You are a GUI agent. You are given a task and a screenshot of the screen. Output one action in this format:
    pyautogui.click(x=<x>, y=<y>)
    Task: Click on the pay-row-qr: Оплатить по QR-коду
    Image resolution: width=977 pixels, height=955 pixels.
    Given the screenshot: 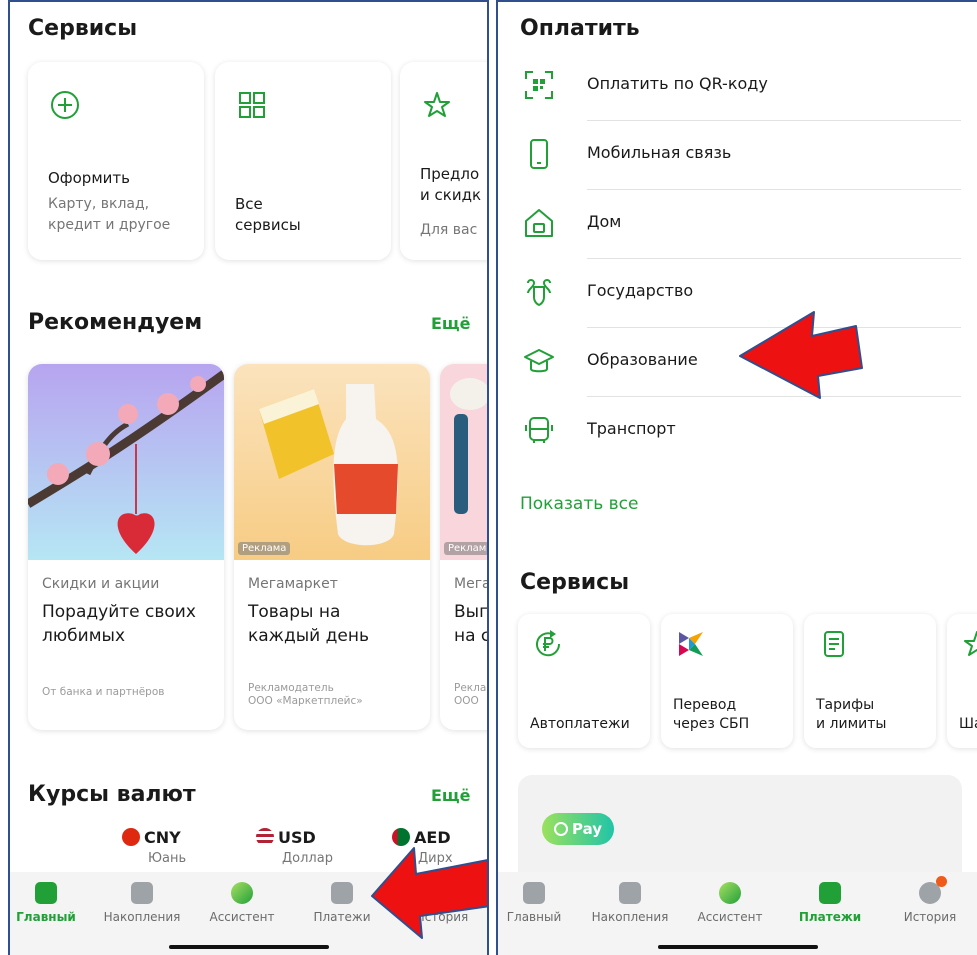 What is the action you would take?
    pyautogui.click(x=737, y=86)
    